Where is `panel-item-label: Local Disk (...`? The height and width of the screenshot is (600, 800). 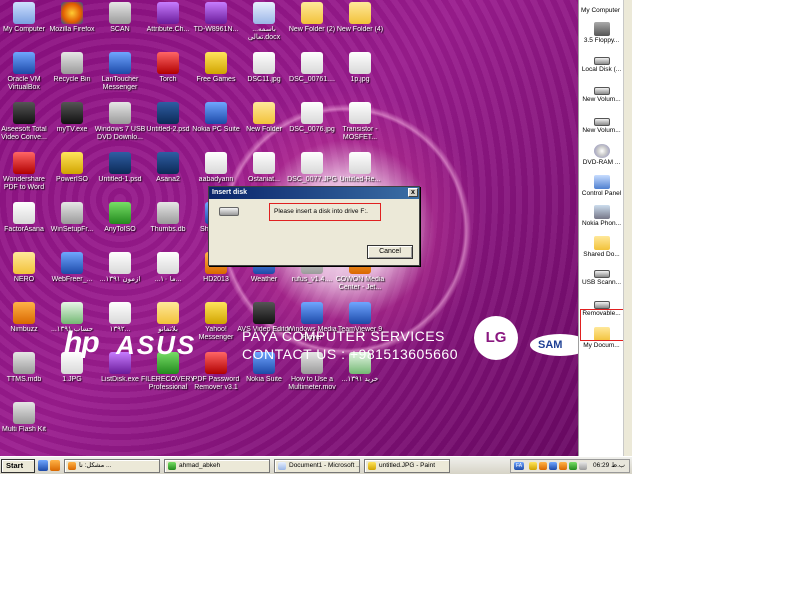 panel-item-label: Local Disk (... is located at coordinates (601, 69).